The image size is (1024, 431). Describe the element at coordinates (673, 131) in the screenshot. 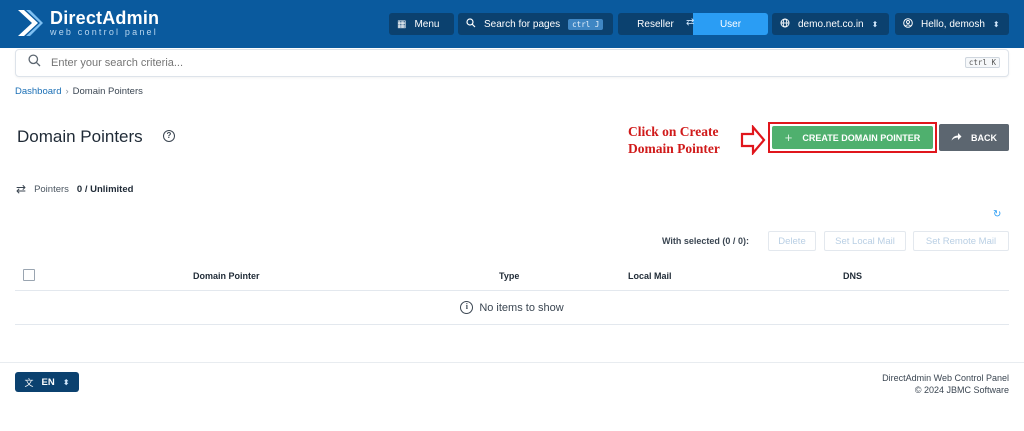

I see `annotation-line-1: Click on Create` at that location.